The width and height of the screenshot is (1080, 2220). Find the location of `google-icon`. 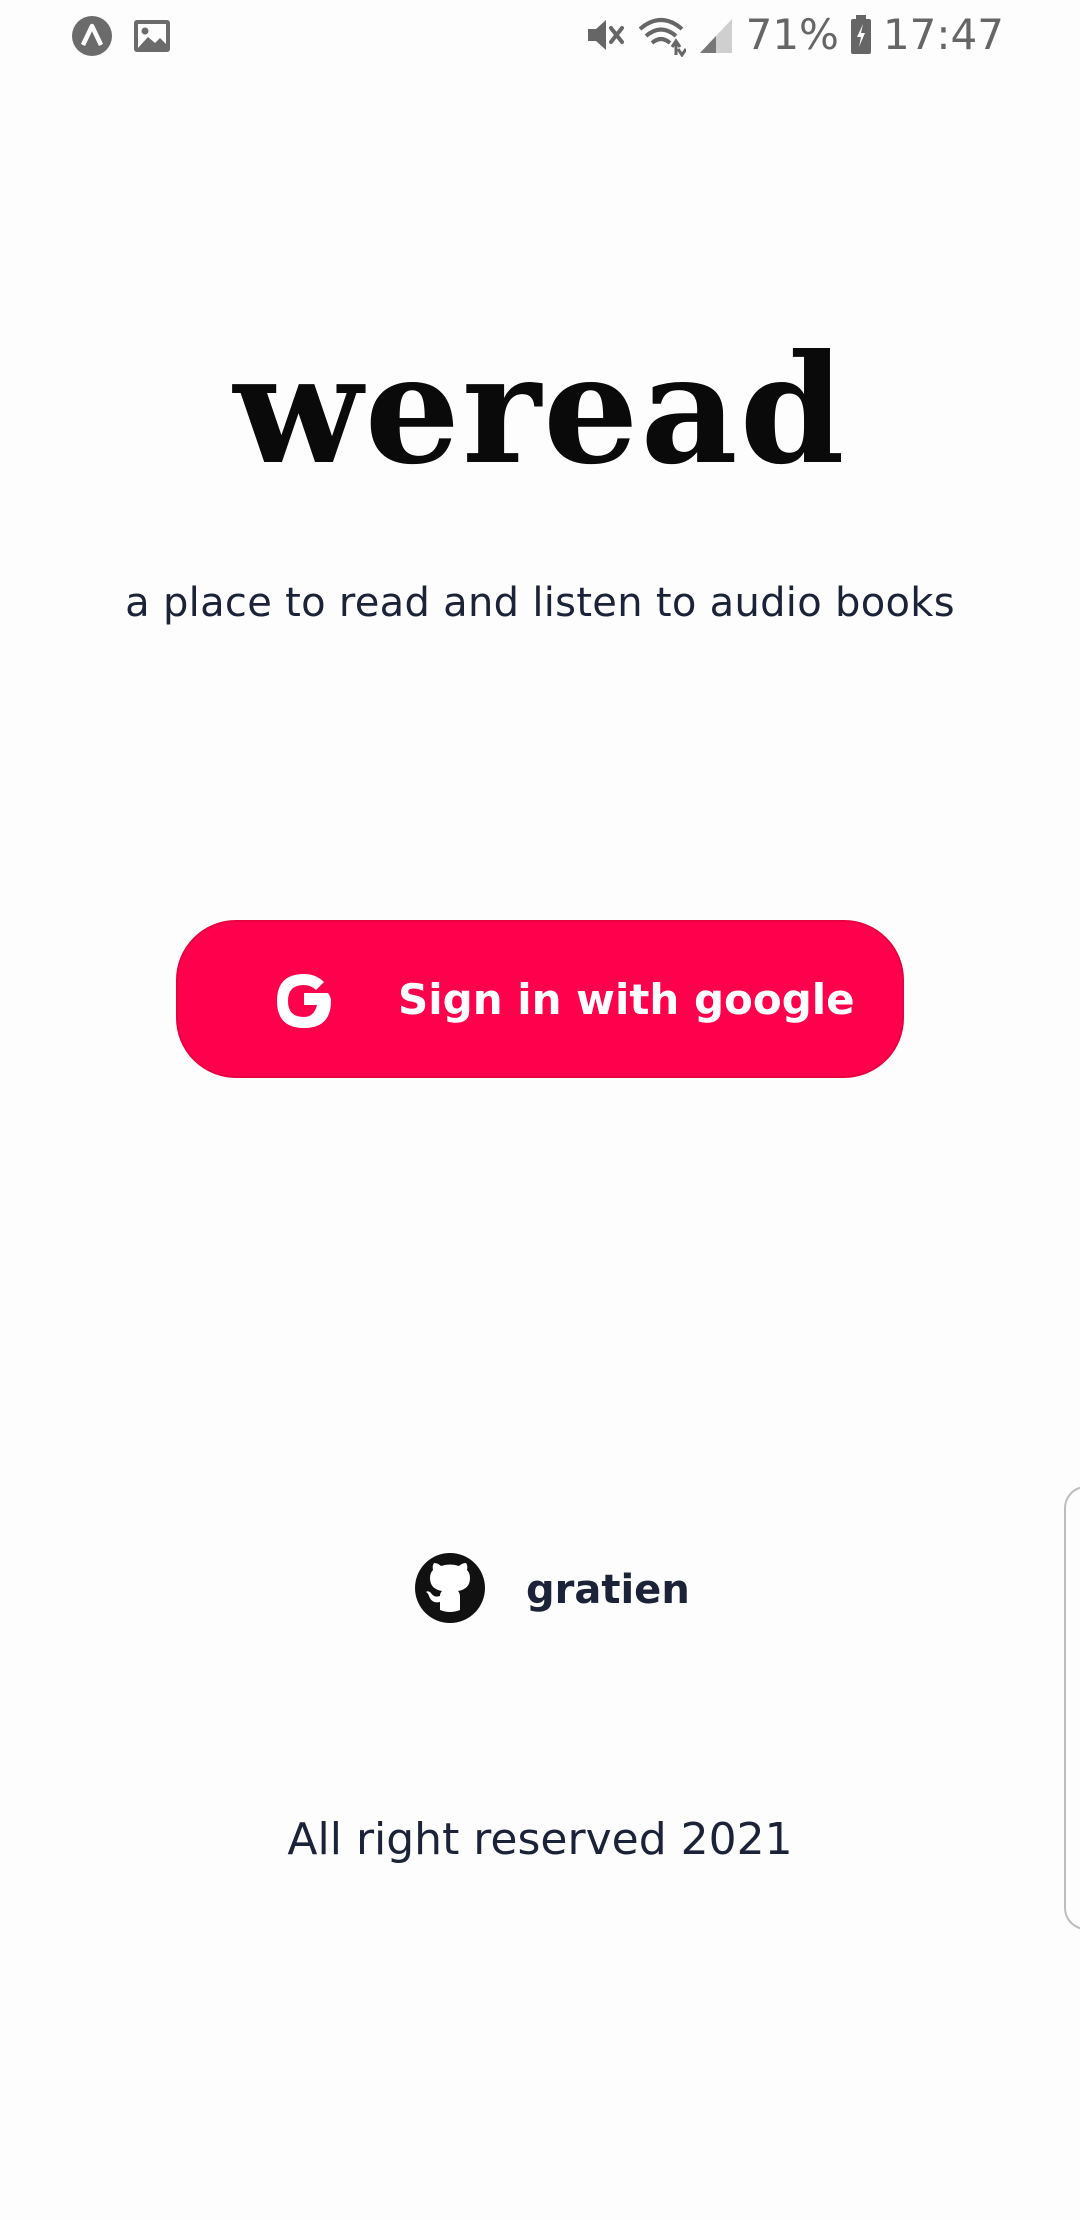

google-icon is located at coordinates (304, 1001).